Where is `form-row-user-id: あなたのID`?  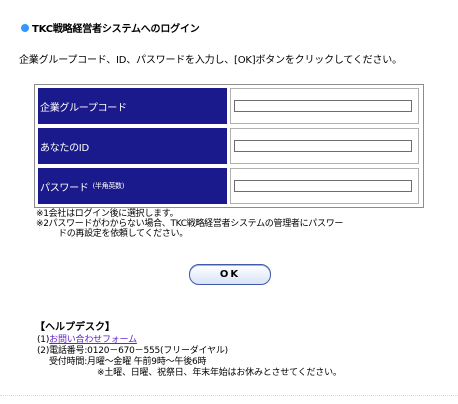
form-row-user-id: あなたのID is located at coordinates (228, 146).